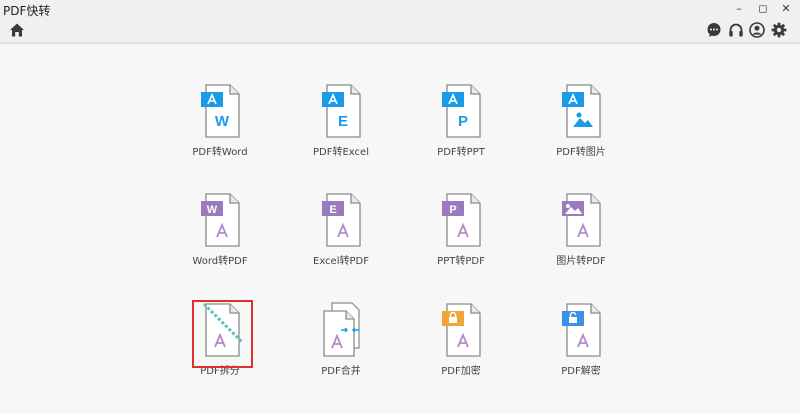 The image size is (800, 413). What do you see at coordinates (581, 152) in the screenshot?
I see `tile-label: PDF转图片` at bounding box center [581, 152].